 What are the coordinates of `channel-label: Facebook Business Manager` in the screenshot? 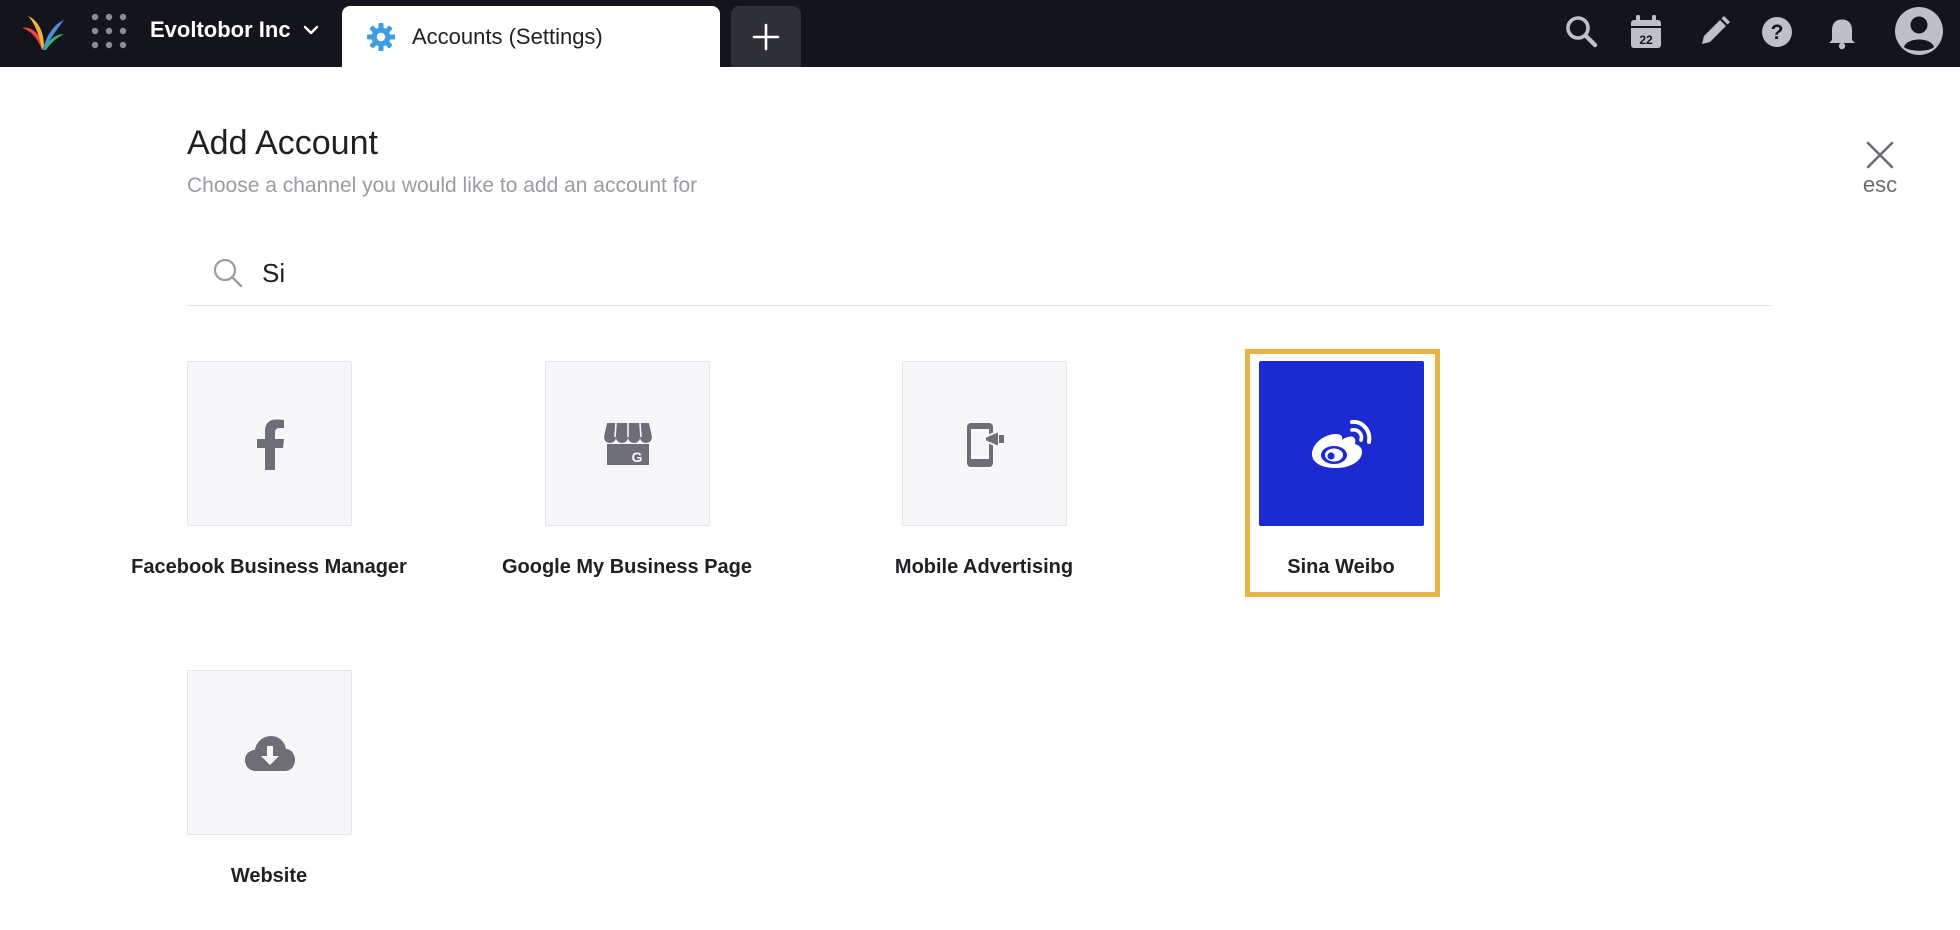 It's located at (269, 567).